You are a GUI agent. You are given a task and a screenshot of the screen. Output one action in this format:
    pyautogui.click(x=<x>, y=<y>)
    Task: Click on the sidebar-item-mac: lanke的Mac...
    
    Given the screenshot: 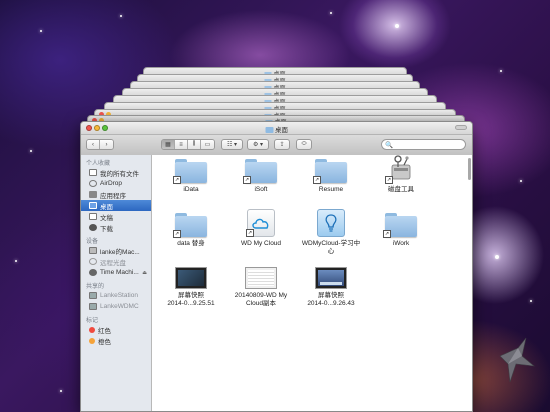 What is the action you would take?
    pyautogui.click(x=116, y=250)
    